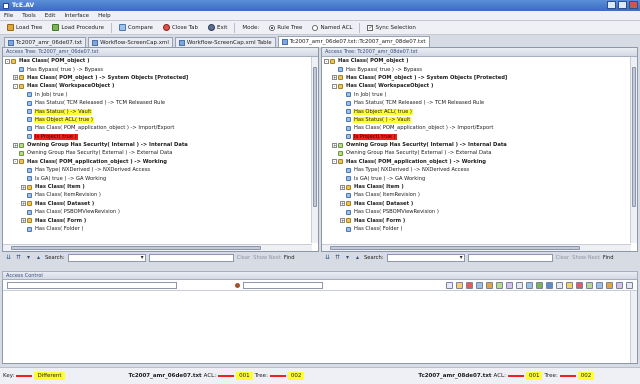  Describe the element at coordinates (157, 111) in the screenshot. I see `tree-row: Has Status( ) -> Vault` at that location.